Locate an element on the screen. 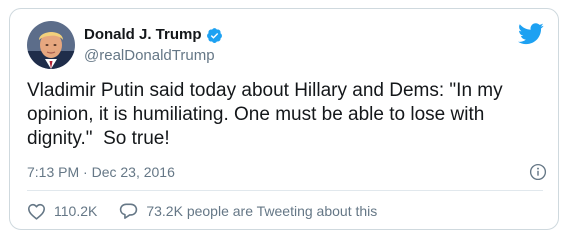 Image resolution: width=586 pixels, height=244 pixels. reply-button: 73.2K people are Tweeting about this is located at coordinates (248, 211).